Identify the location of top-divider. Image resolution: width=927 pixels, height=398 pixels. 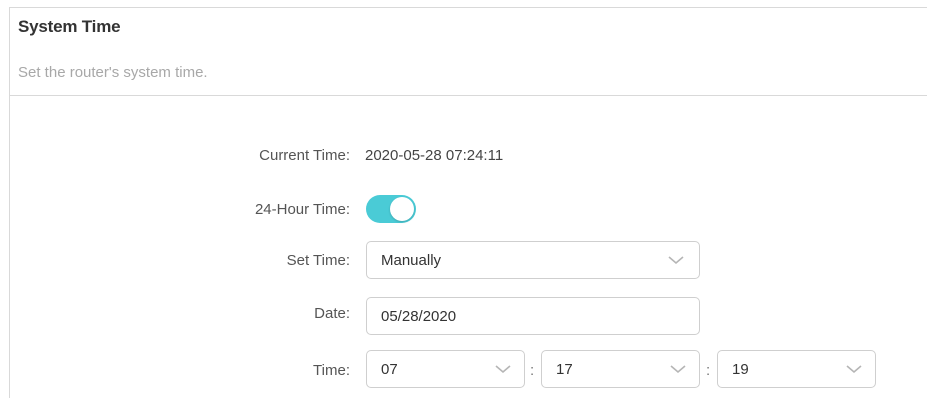
(468, 7).